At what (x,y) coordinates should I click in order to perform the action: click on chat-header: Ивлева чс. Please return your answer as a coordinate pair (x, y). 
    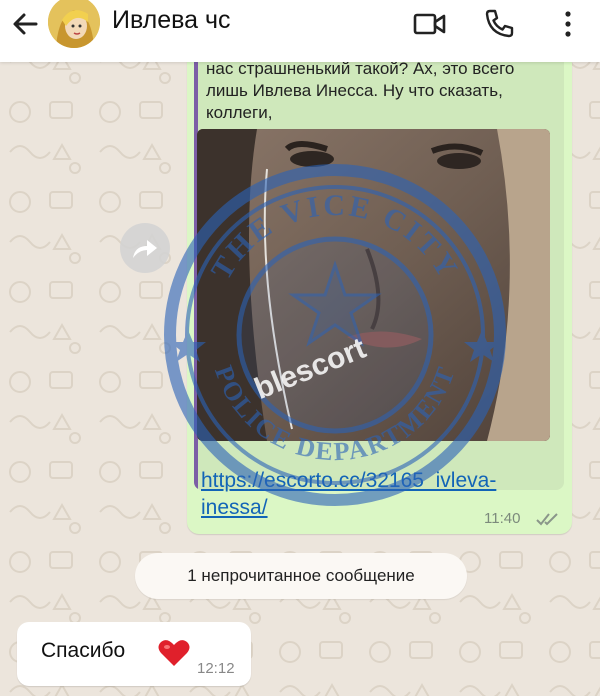
    Looking at the image, I should click on (300, 31).